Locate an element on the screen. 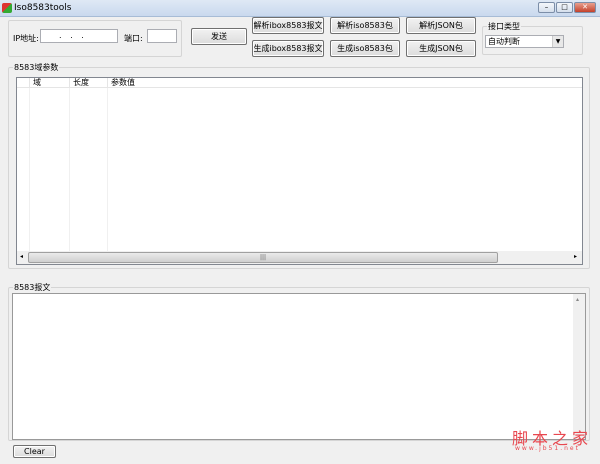  port-input is located at coordinates (162, 36).